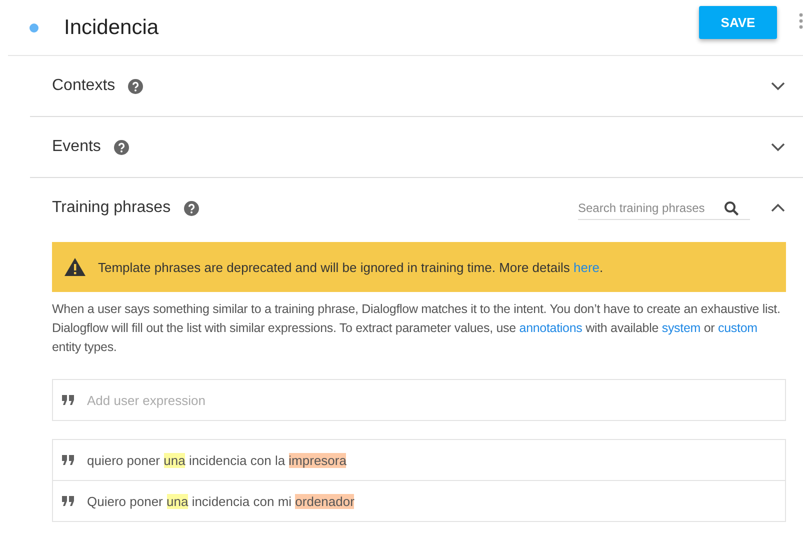  I want to click on section-title: Training phrases, so click(111, 208).